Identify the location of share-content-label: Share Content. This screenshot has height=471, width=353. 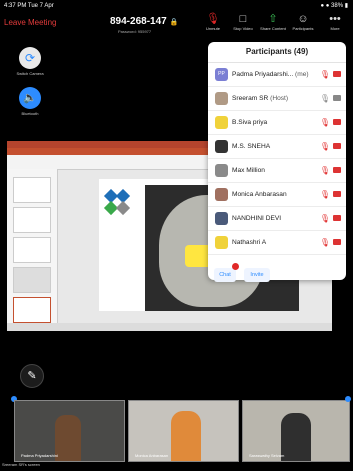
(273, 28).